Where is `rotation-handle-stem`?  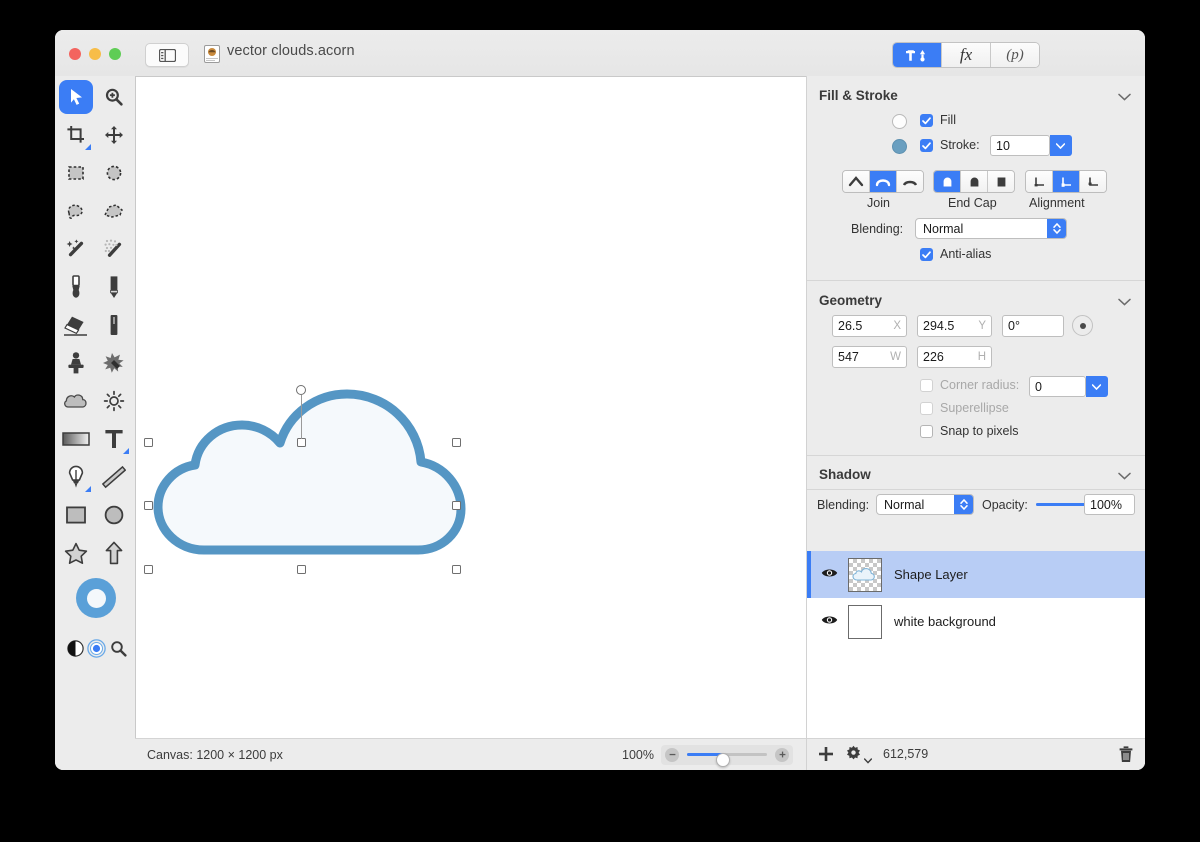
rotation-handle-stem is located at coordinates (301, 417).